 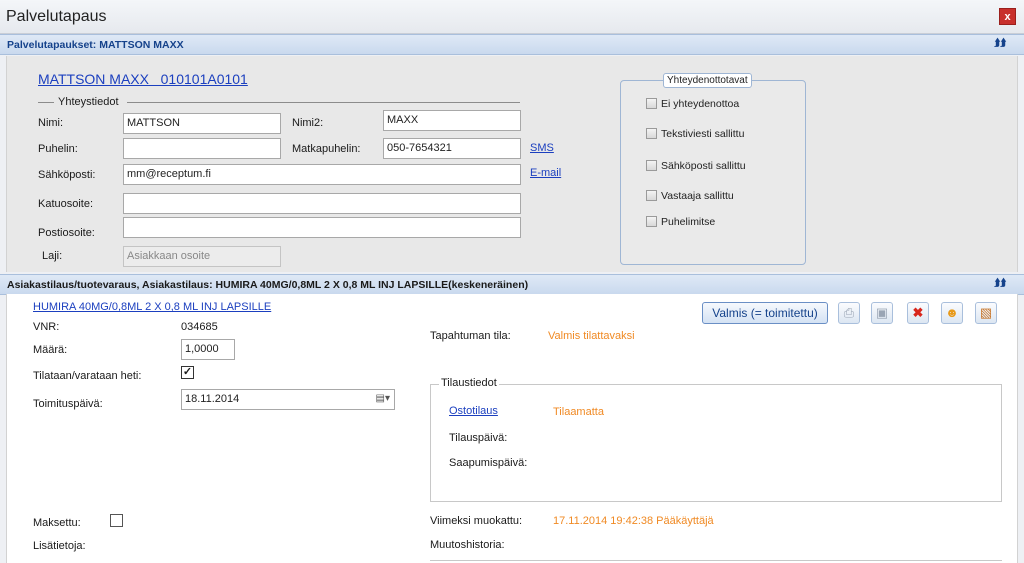 What do you see at coordinates (202, 123) in the screenshot?
I see `nimi-field: MATTSON` at bounding box center [202, 123].